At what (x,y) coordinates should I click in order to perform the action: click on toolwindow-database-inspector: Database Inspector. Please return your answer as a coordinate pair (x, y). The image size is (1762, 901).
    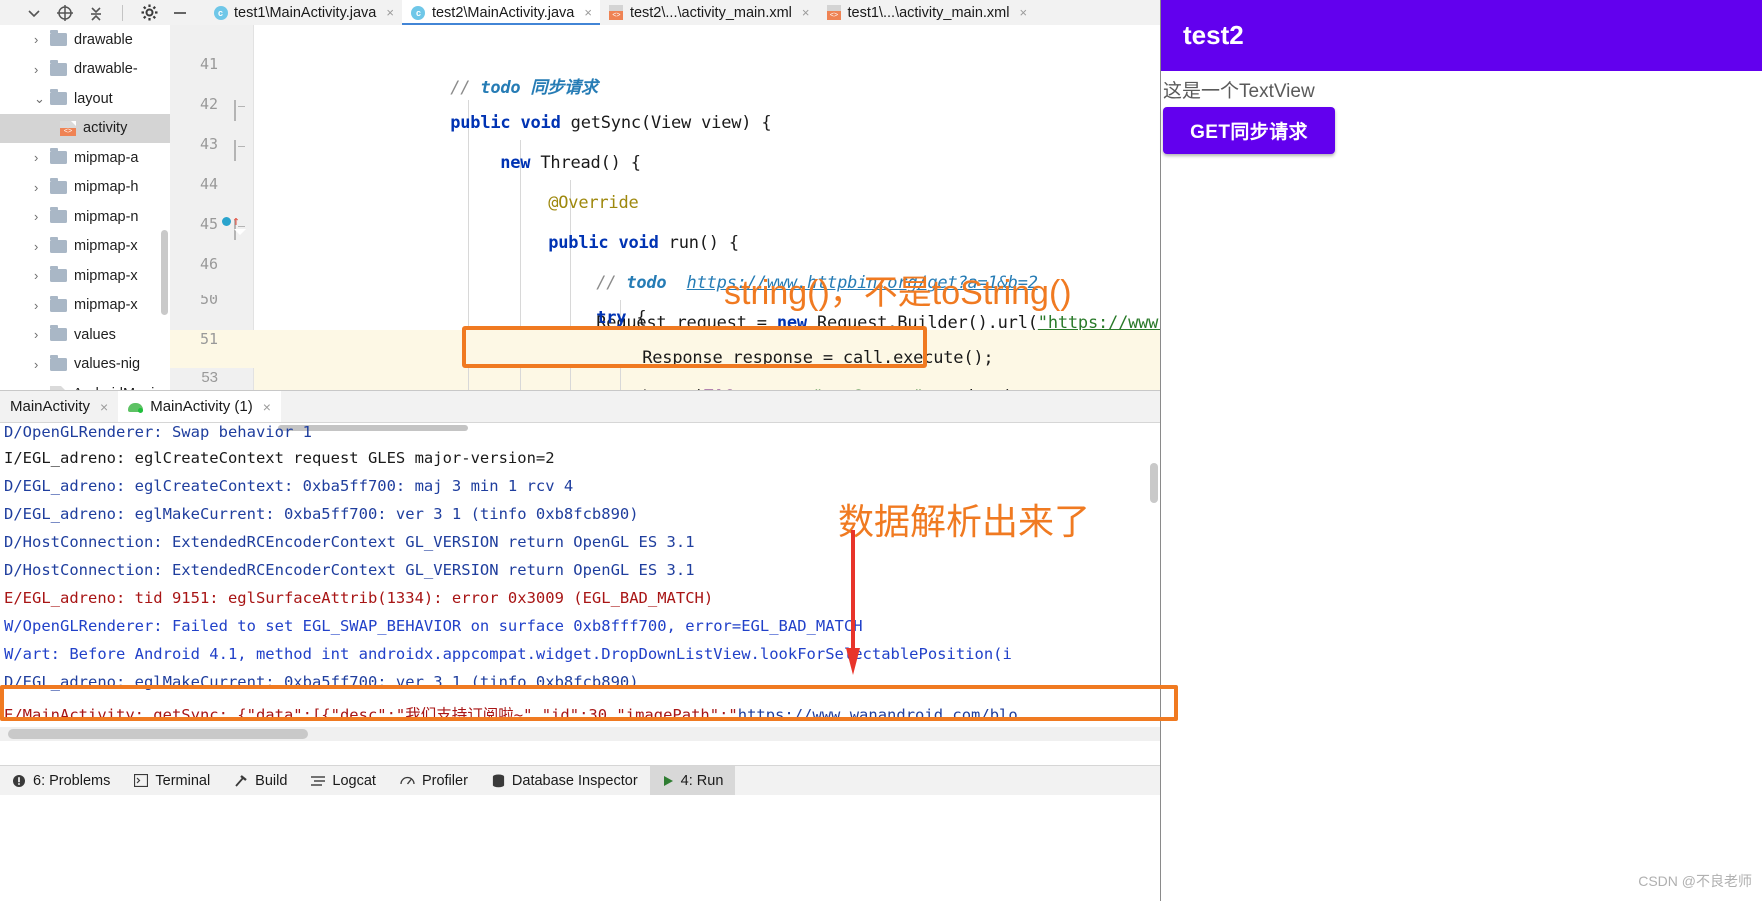
    Looking at the image, I should click on (565, 780).